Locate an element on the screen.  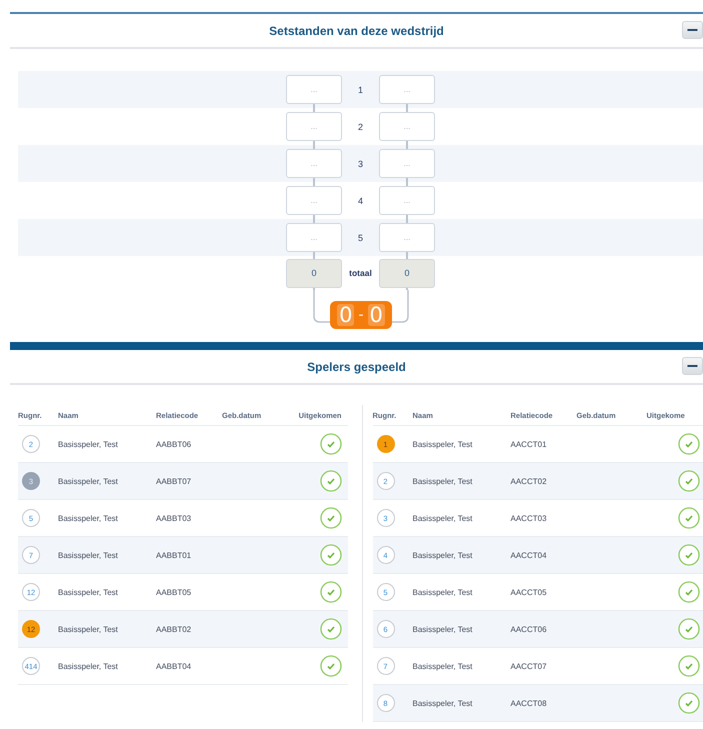
relation-code: AACCT02 is located at coordinates (529, 481).